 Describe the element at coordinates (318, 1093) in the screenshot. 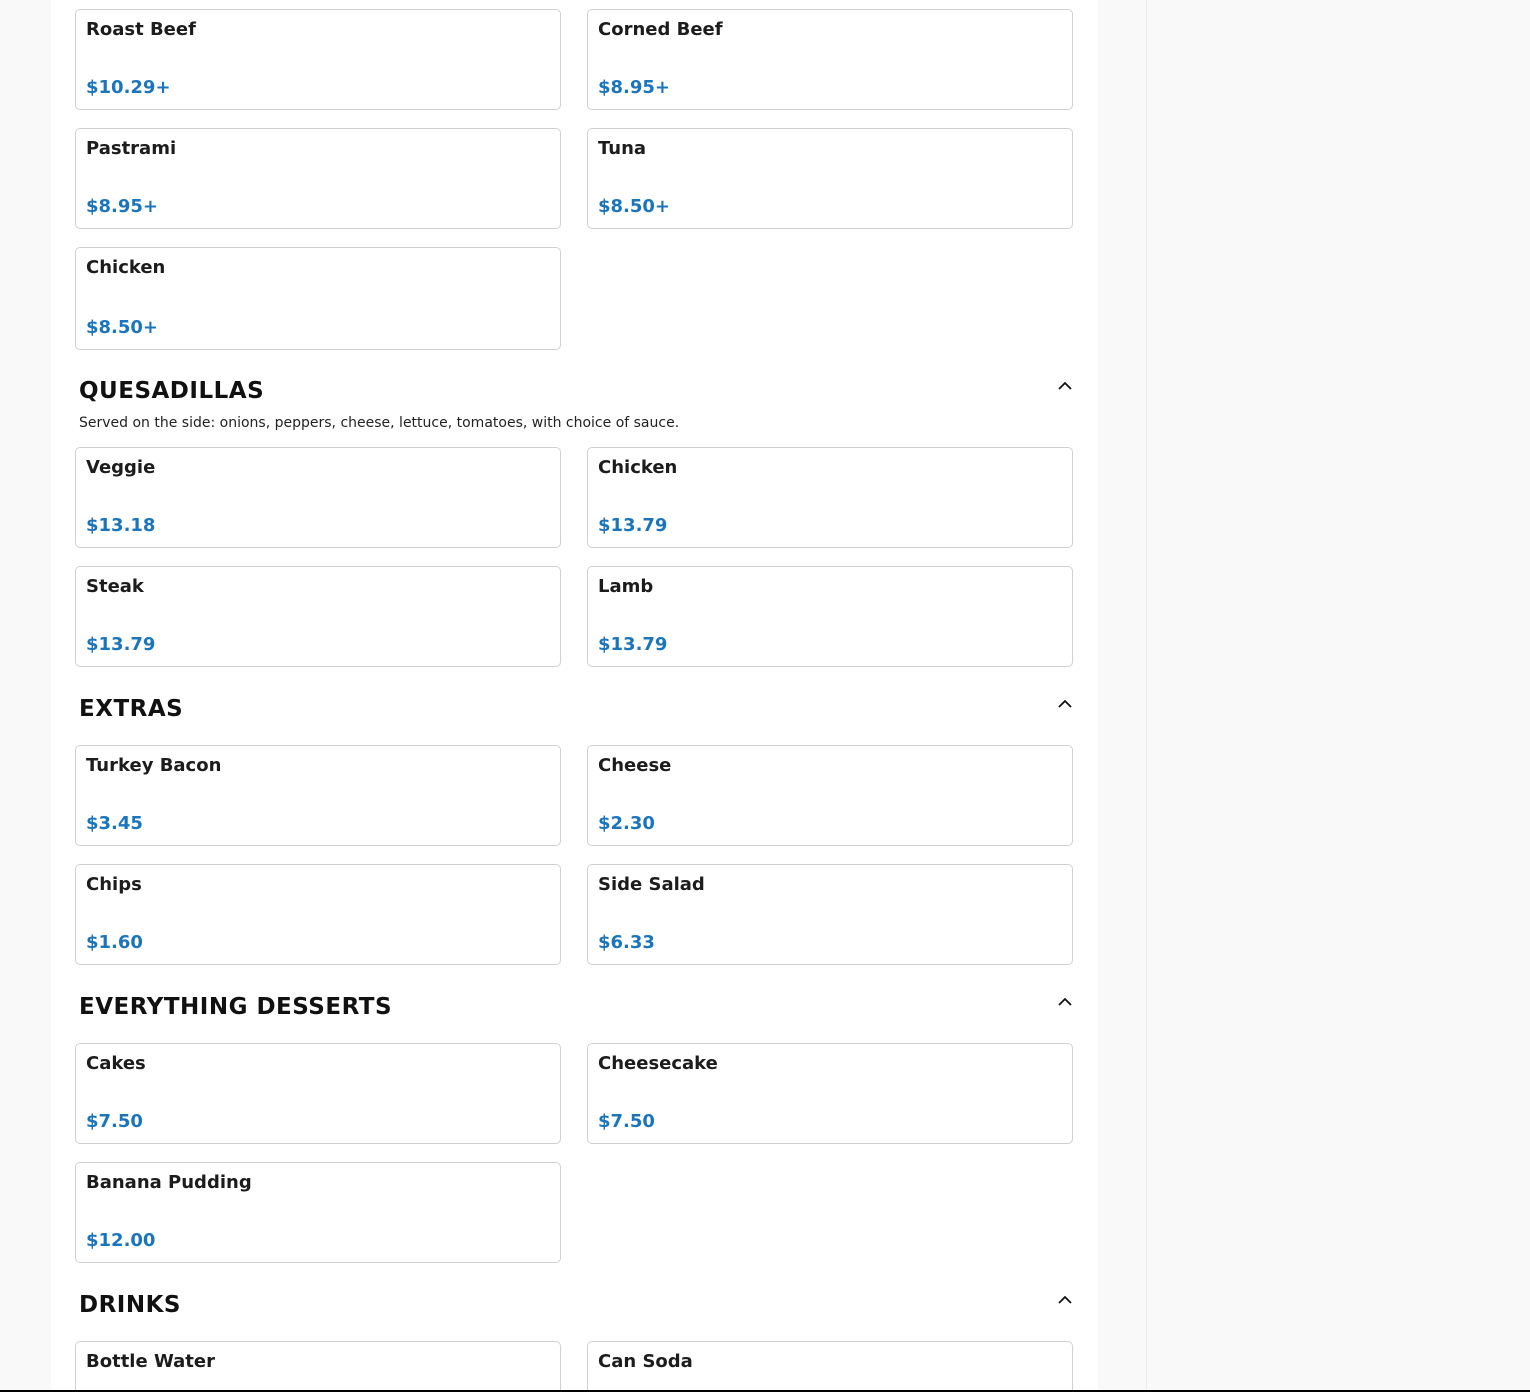

I see `menu-item-card: Cakes $7.50` at that location.